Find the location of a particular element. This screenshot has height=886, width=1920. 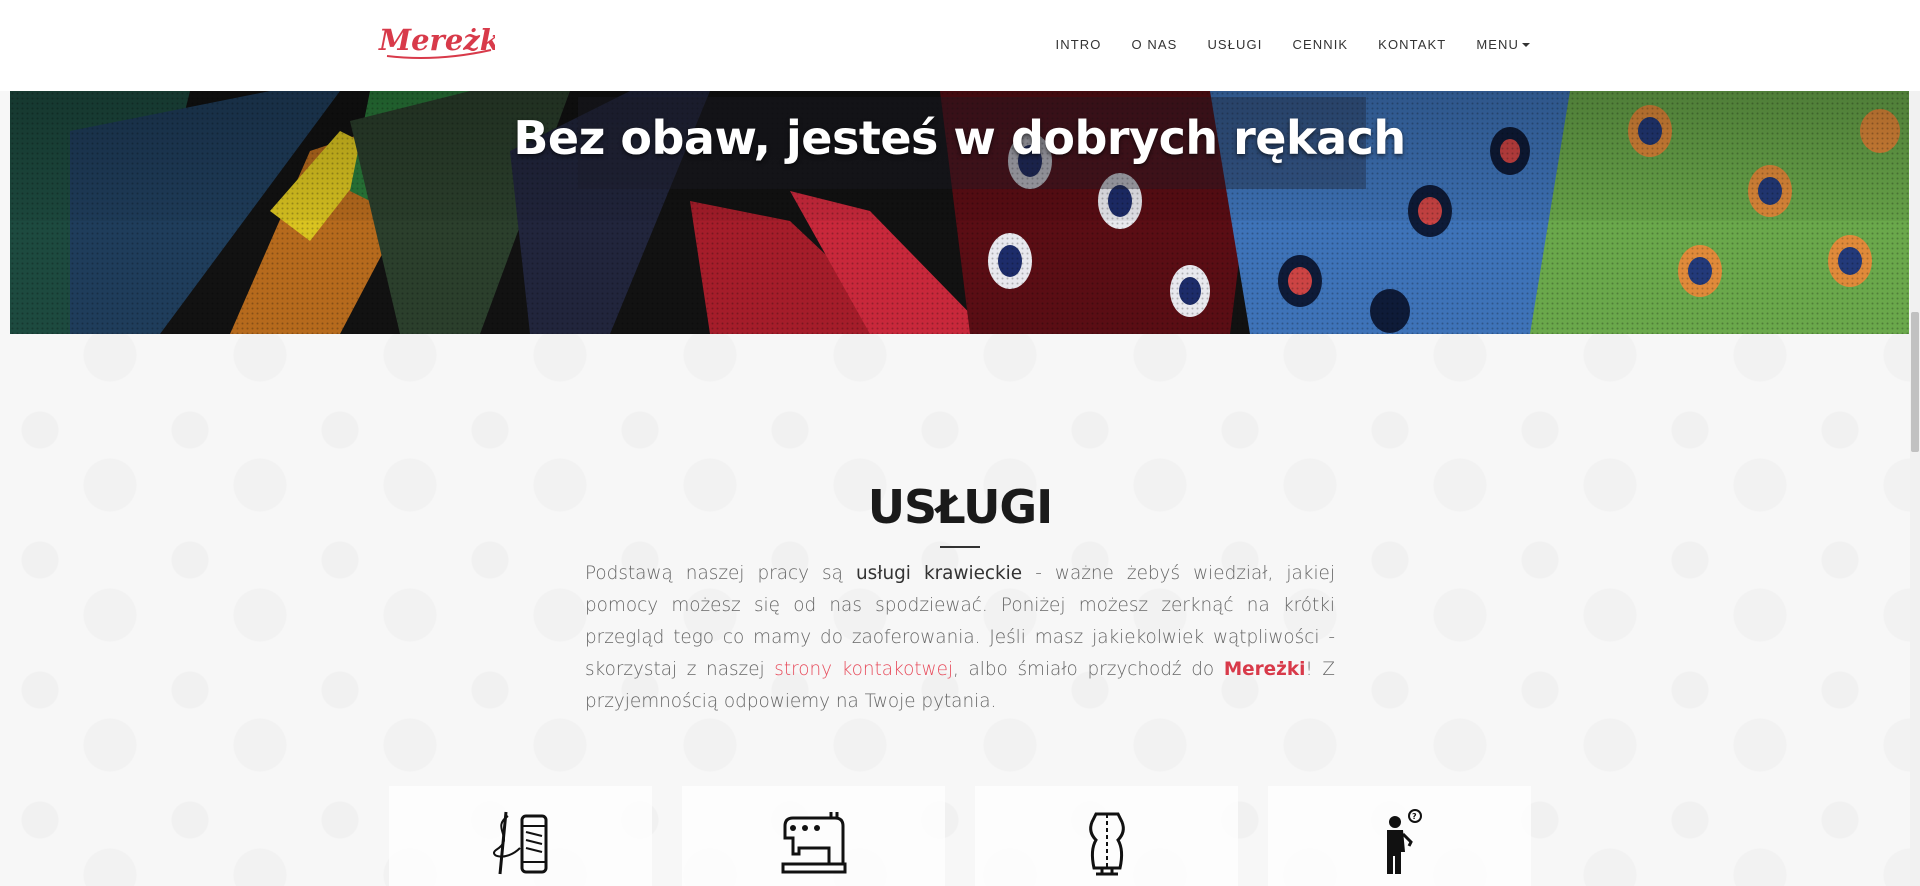

scrollbar-track is located at coordinates (1915, 488).